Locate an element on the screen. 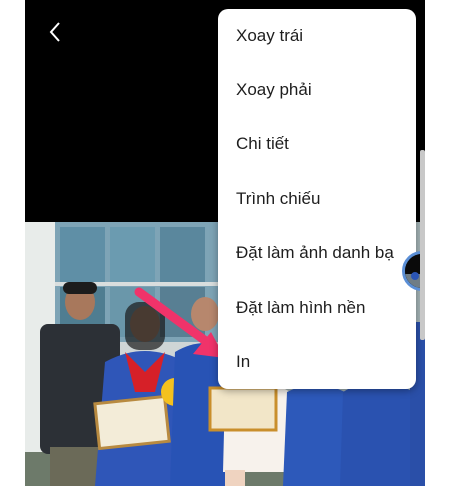 The image size is (450, 486). edge-panel-handle is located at coordinates (422, 245).